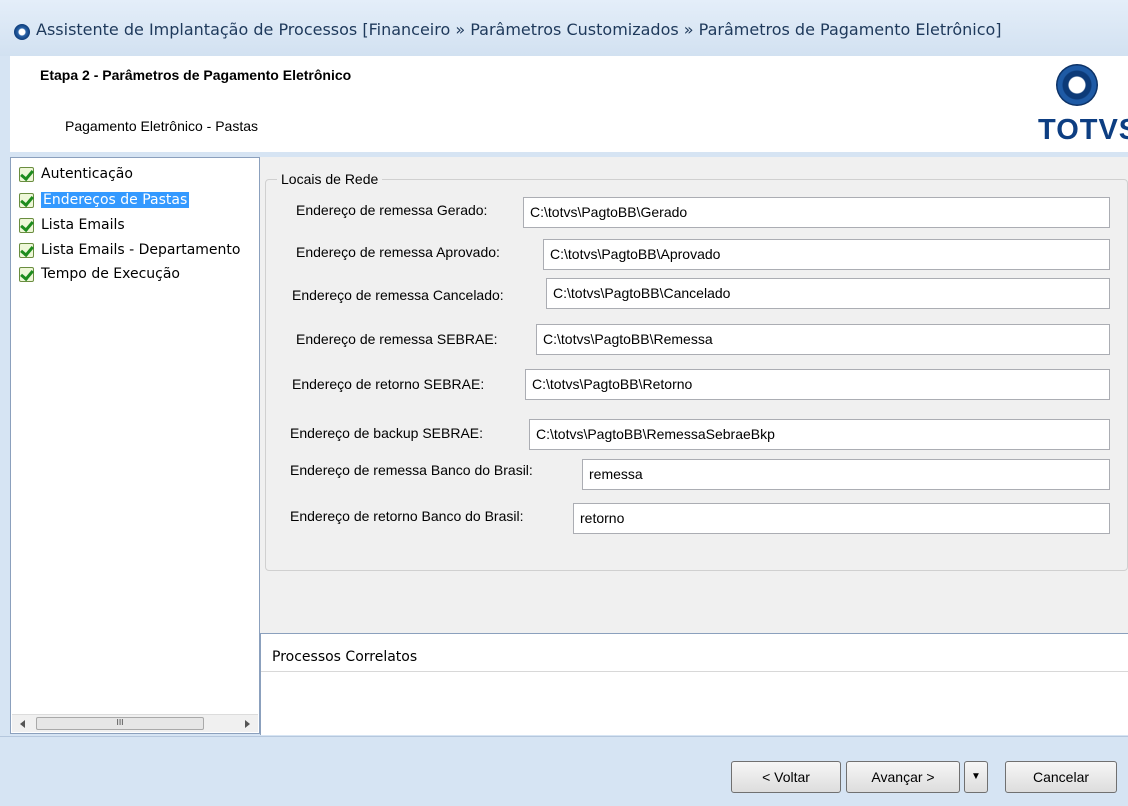  I want to click on app-globe-icon, so click(22, 32).